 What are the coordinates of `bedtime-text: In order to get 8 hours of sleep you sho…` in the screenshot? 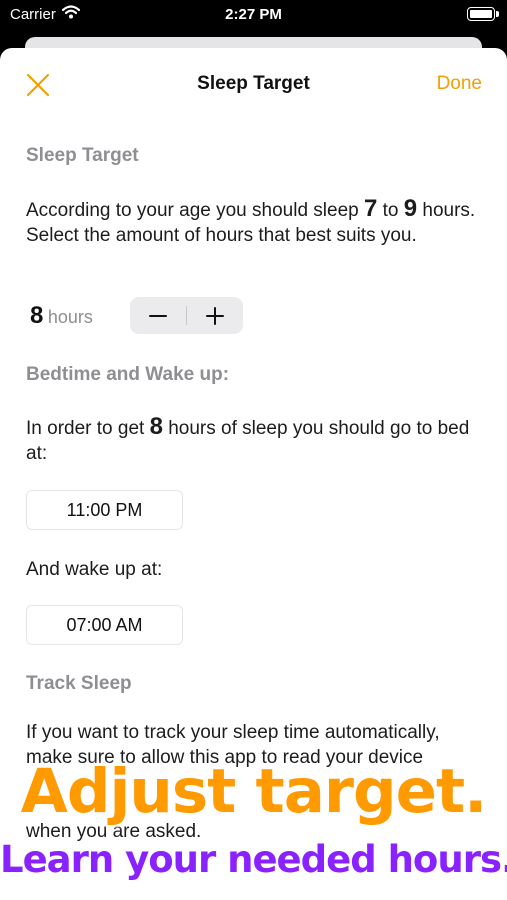 It's located at (248, 438).